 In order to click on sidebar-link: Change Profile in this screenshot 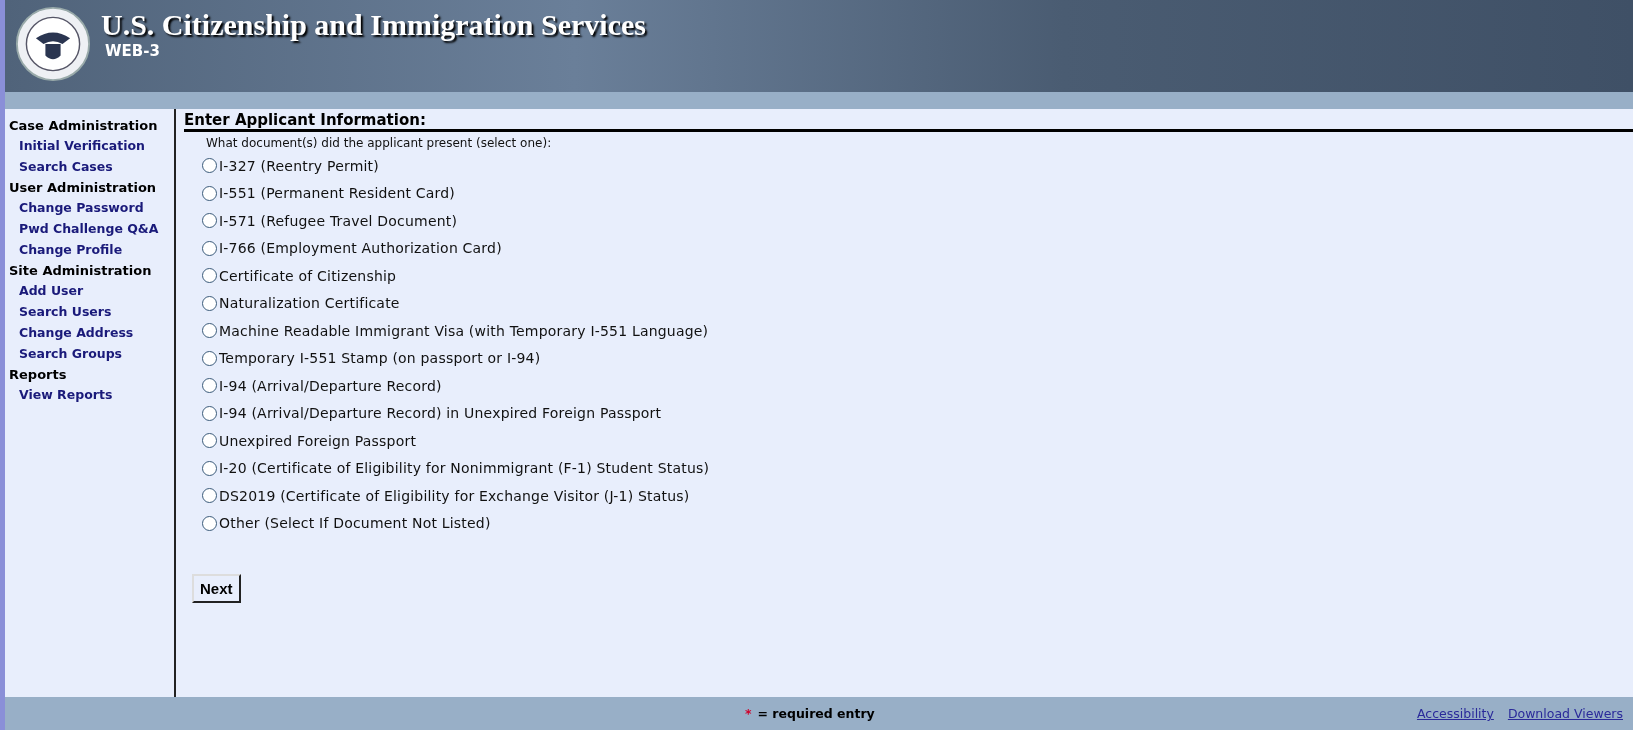, I will do `click(66, 249)`.